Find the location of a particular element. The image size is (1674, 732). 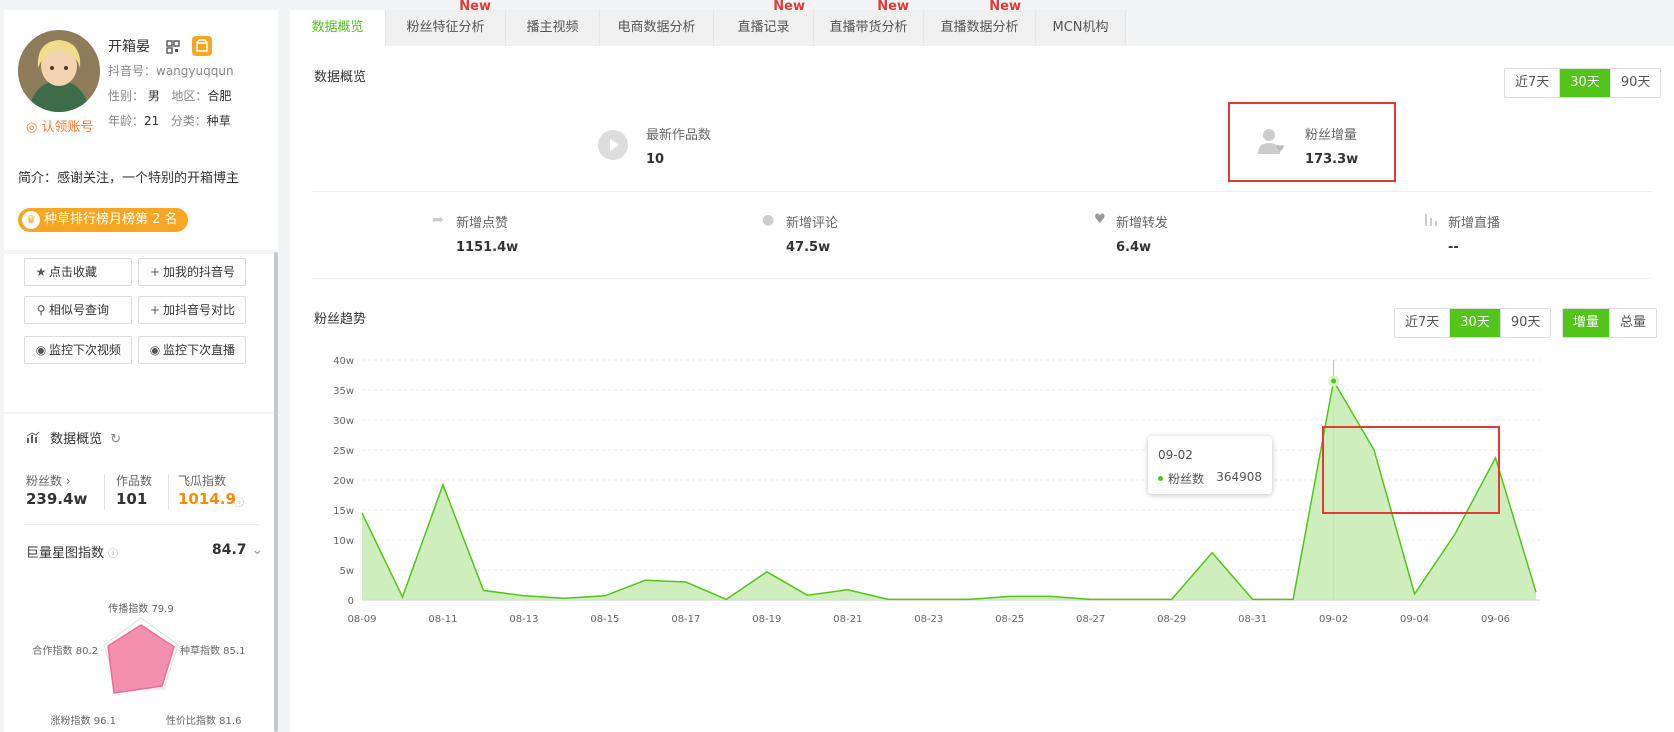

info-icon: ⓘ is located at coordinates (113, 554).